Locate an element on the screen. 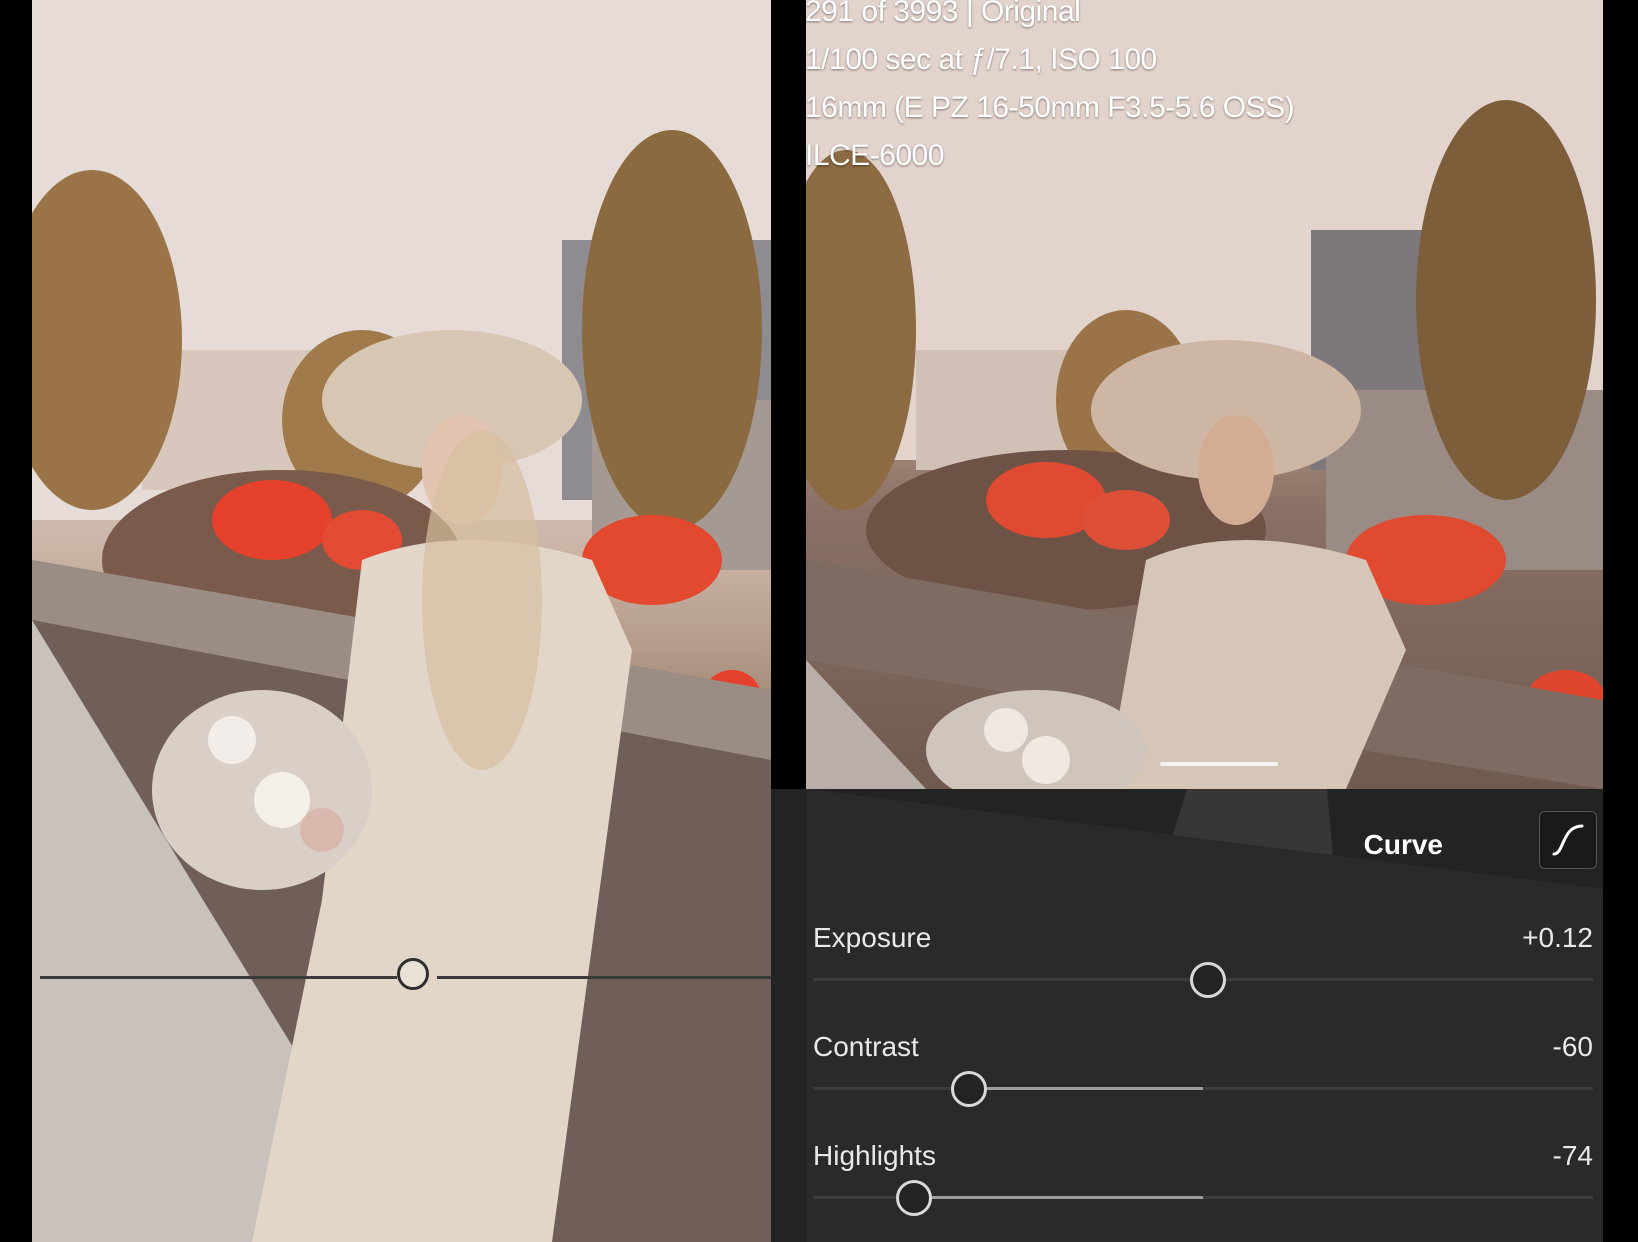 This screenshot has height=1242, width=1638. split-slider-knob is located at coordinates (413, 974).